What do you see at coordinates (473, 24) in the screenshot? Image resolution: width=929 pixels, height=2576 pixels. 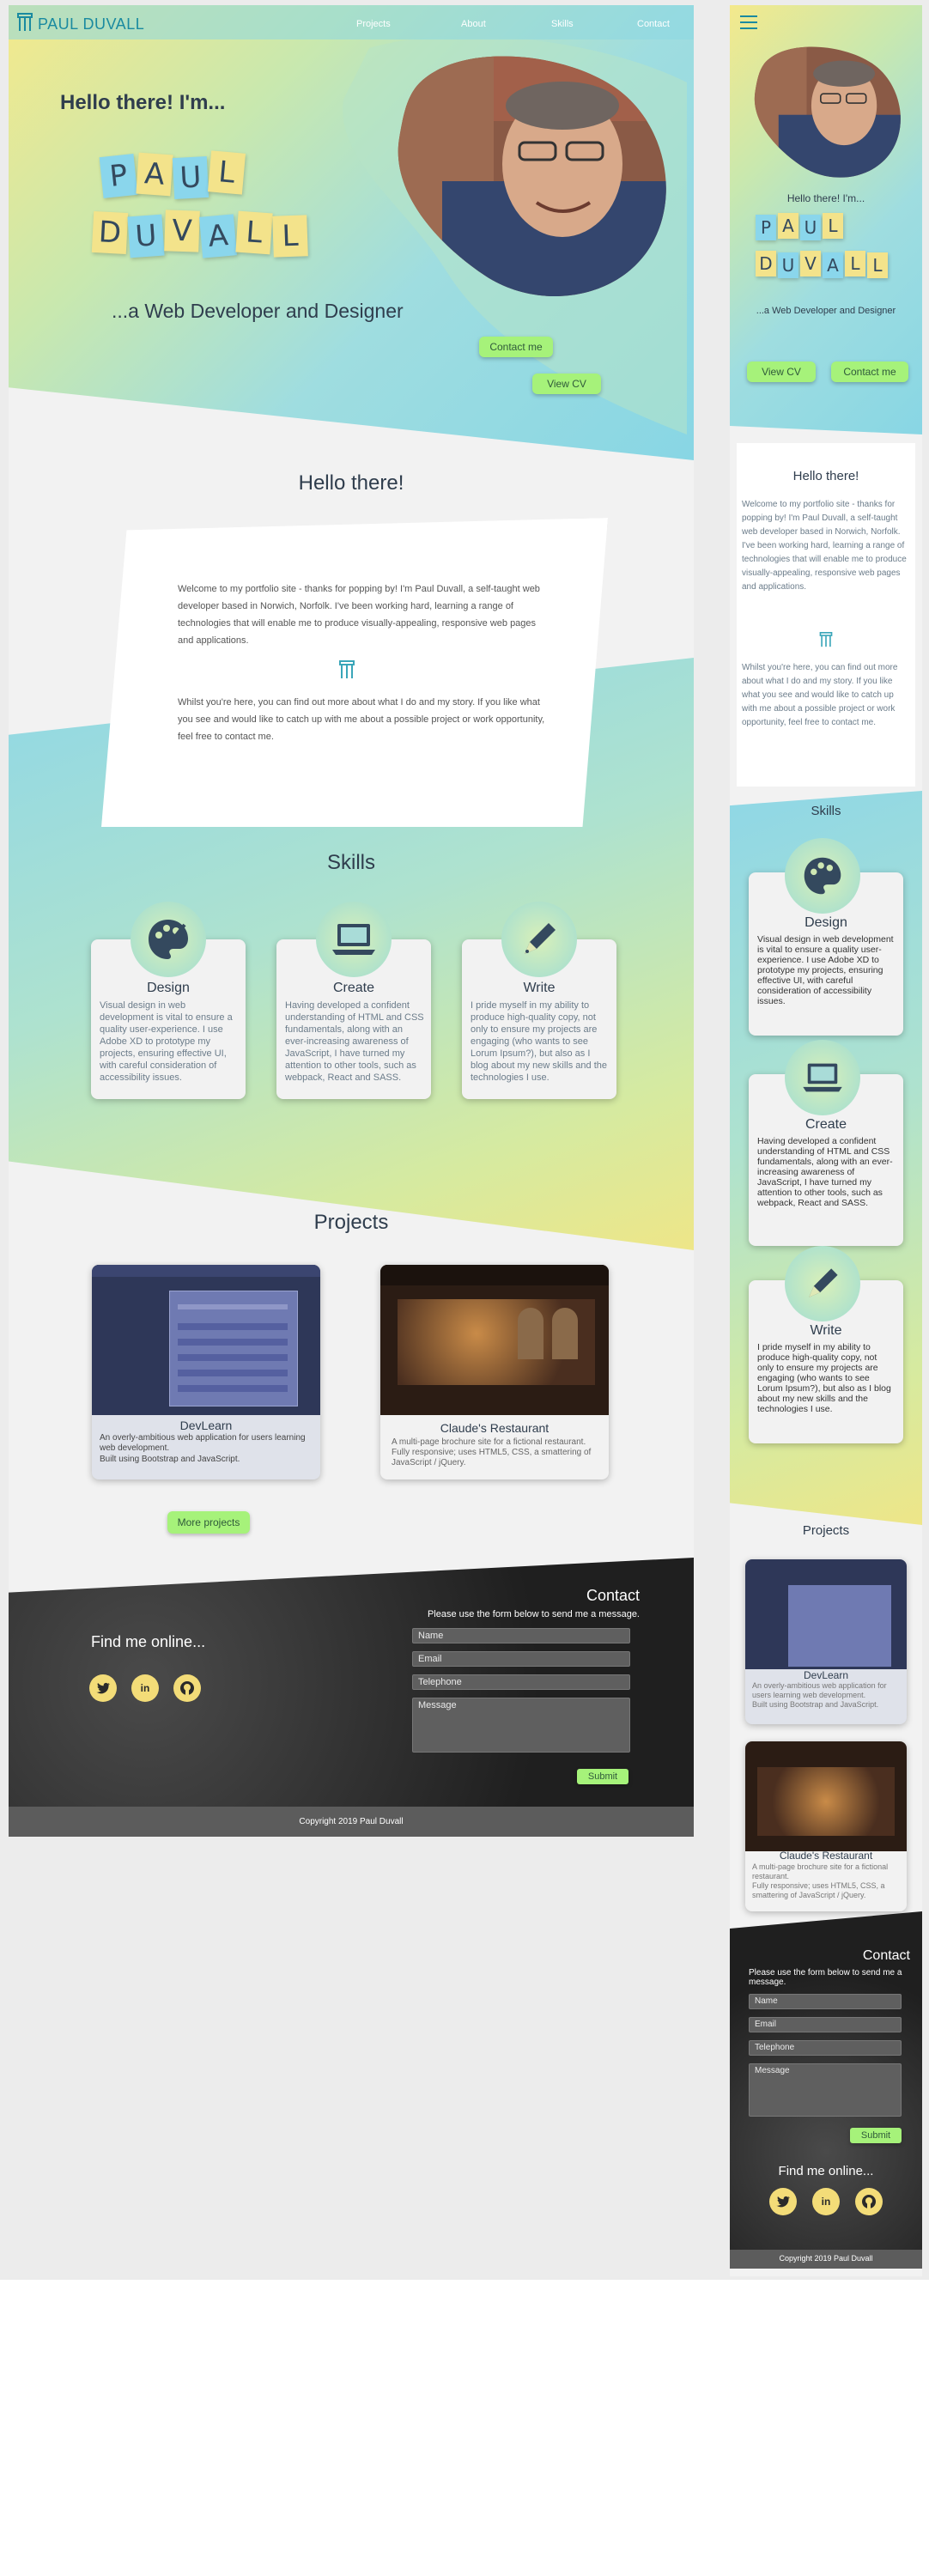 I see `nav-item-about: About` at bounding box center [473, 24].